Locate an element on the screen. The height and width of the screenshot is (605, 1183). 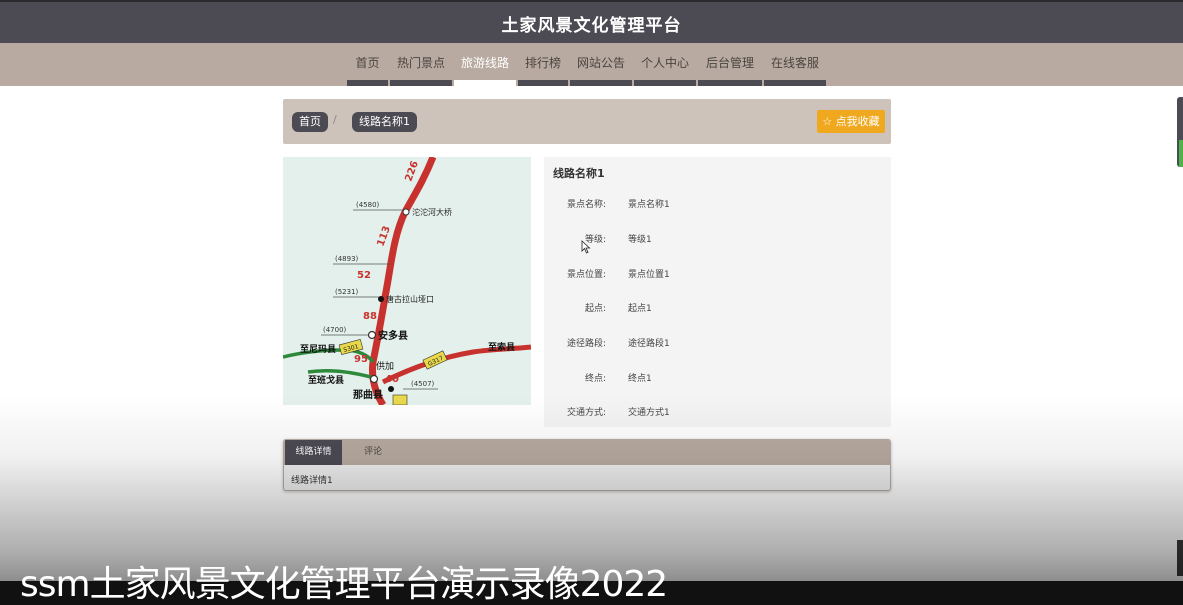
nav-item-label: 旅游线路 is located at coordinates (484, 63).